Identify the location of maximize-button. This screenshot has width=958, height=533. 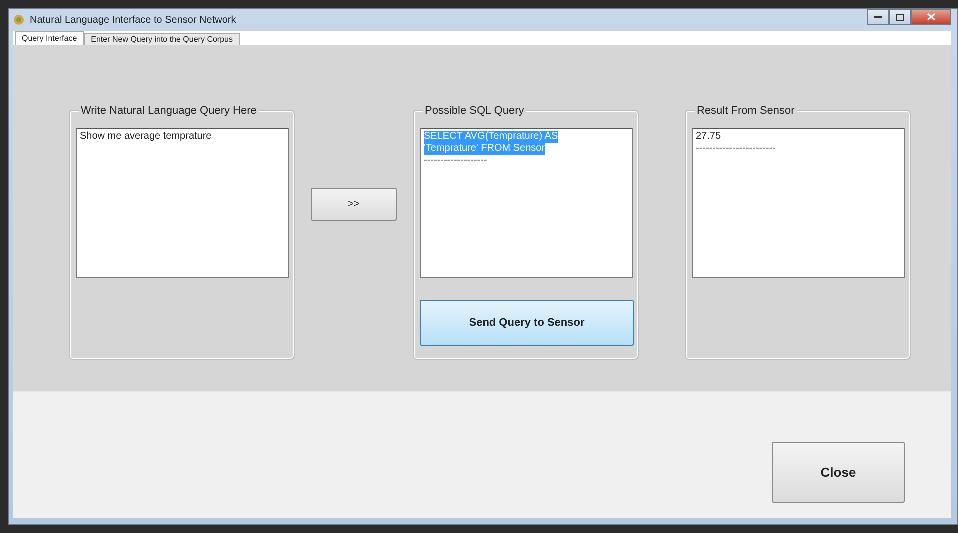
(900, 17).